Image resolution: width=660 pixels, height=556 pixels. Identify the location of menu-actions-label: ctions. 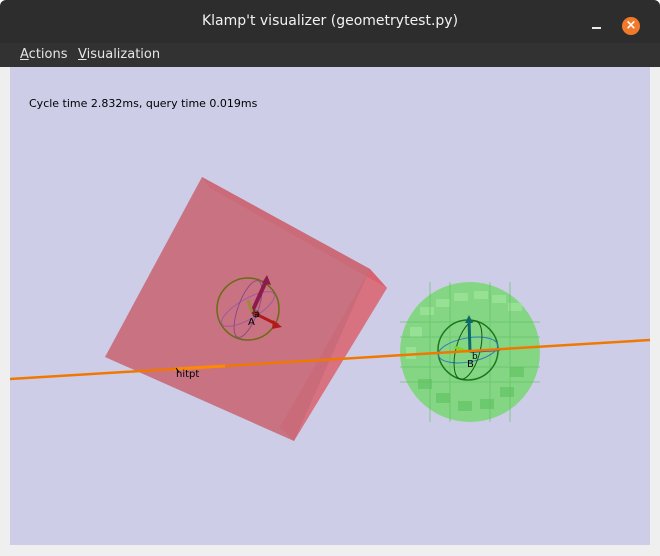
(48, 54).